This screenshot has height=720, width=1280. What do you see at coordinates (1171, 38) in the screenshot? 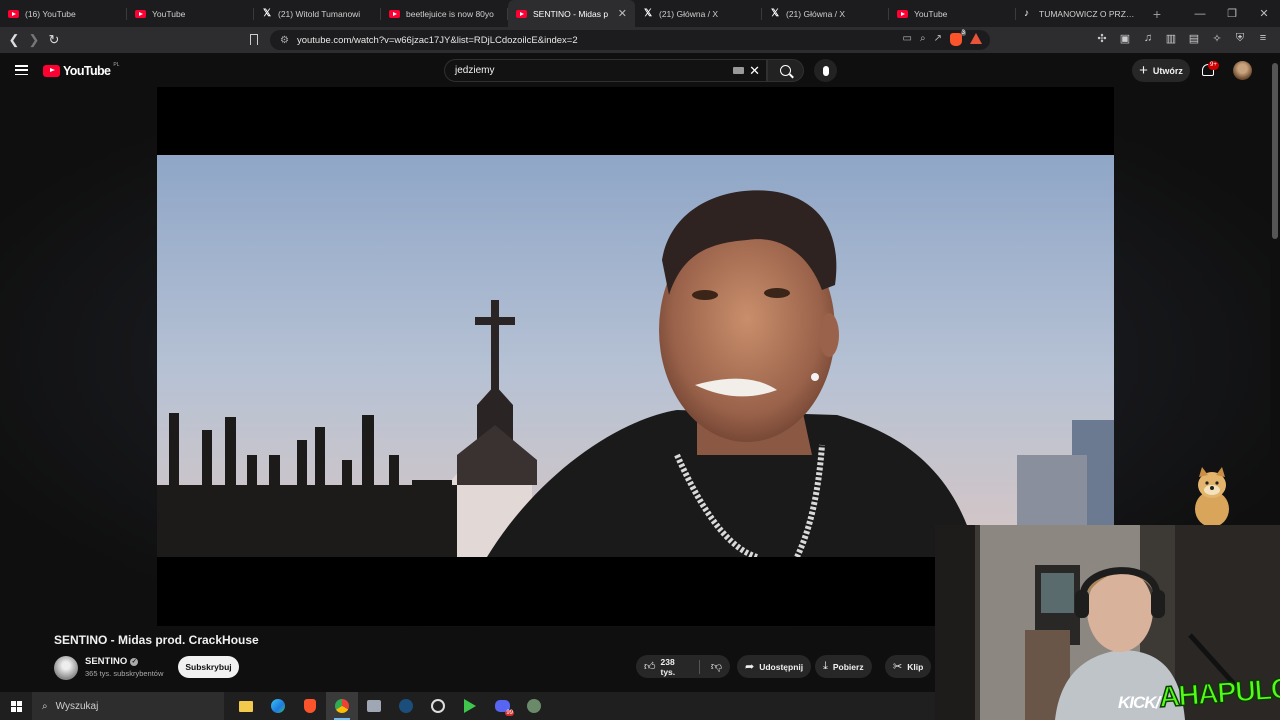
I see `sidebar-icon: ▥` at bounding box center [1171, 38].